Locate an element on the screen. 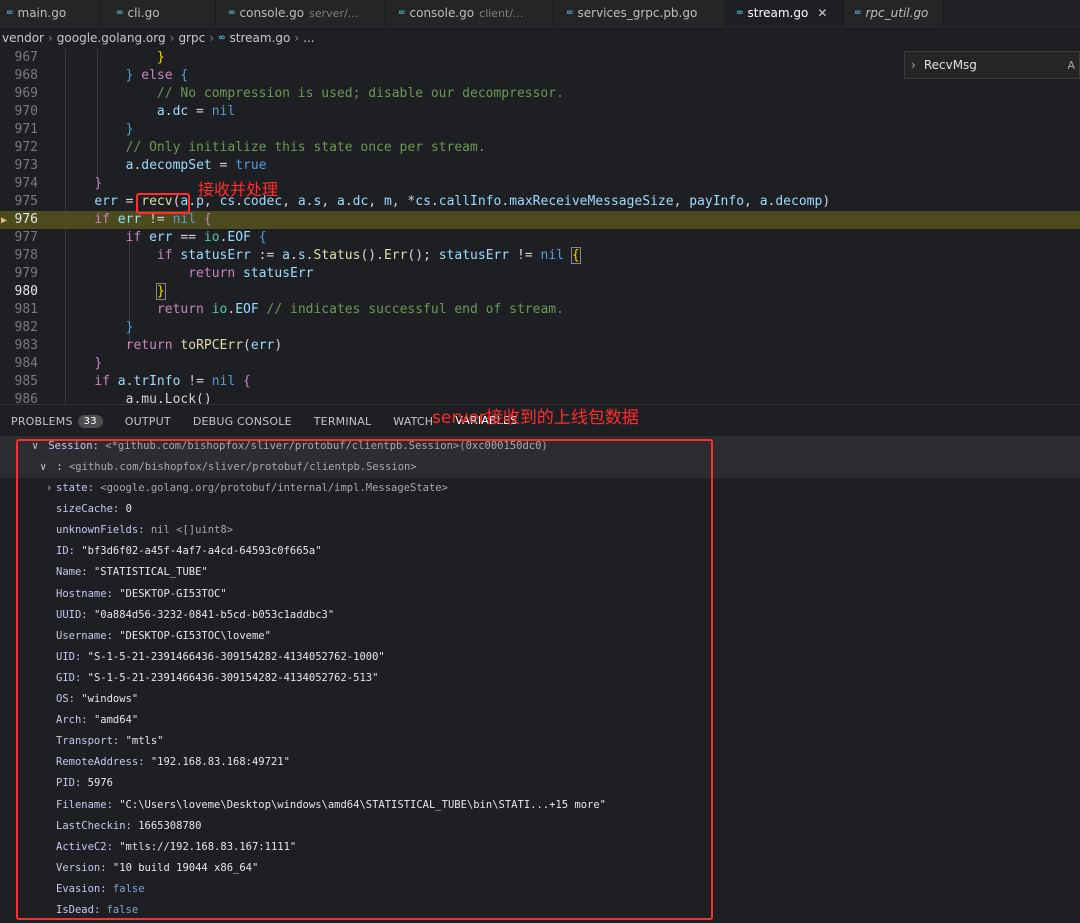 The image size is (1080, 923). tab-label: main.go is located at coordinates (42, 13).